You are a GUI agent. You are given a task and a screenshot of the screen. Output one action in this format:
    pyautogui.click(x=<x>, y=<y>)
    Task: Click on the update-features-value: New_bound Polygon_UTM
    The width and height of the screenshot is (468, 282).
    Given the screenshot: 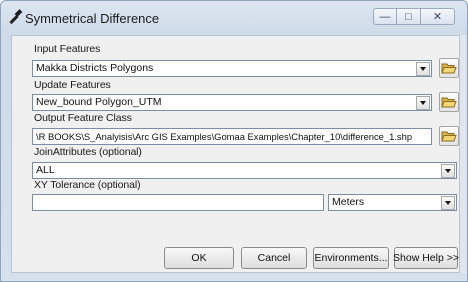 What is the action you would take?
    pyautogui.click(x=99, y=102)
    